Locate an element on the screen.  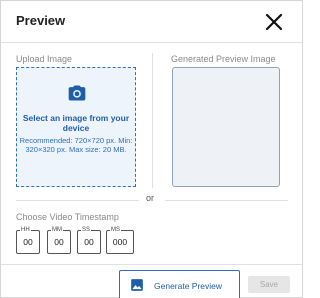
generated-preview-image is located at coordinates (226, 127).